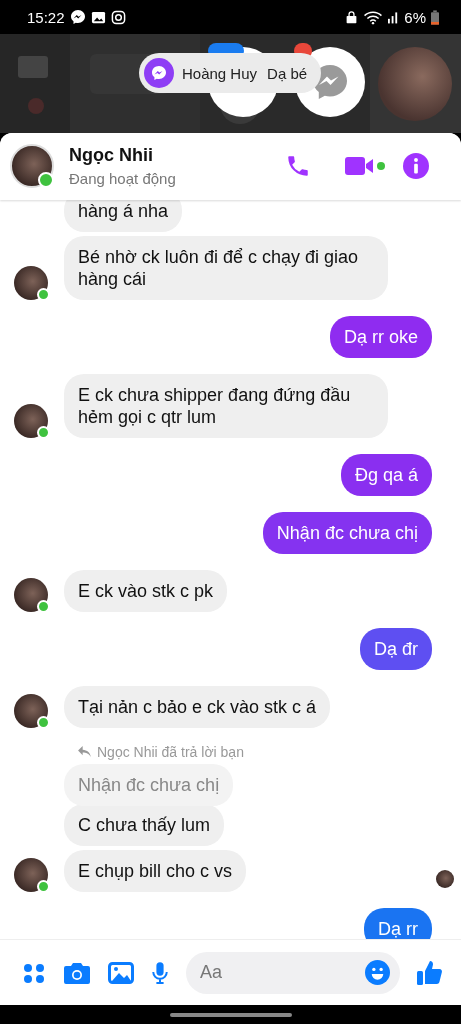 This screenshot has width=461, height=1024. I want to click on message-bubble: E chụp bill cho c vs, so click(155, 870).